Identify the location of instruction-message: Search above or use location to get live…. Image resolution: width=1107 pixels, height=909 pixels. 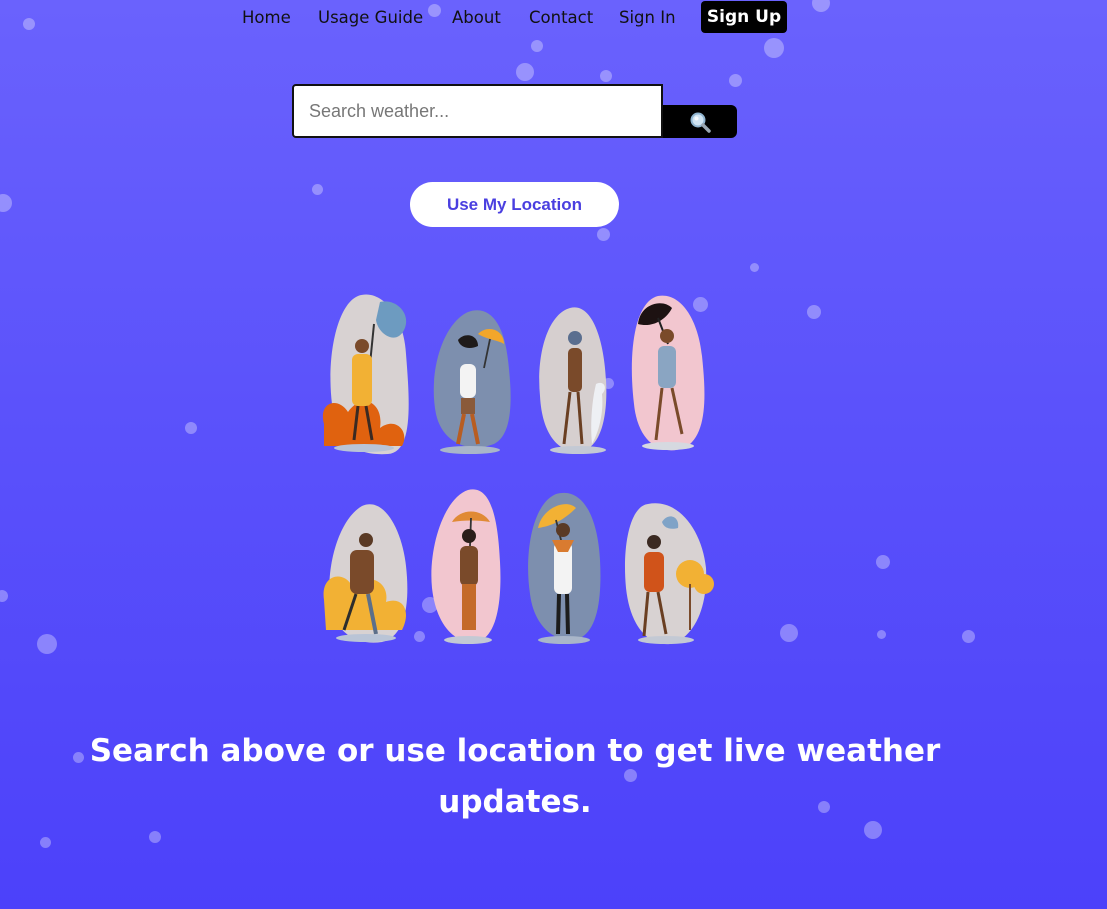
(515, 776).